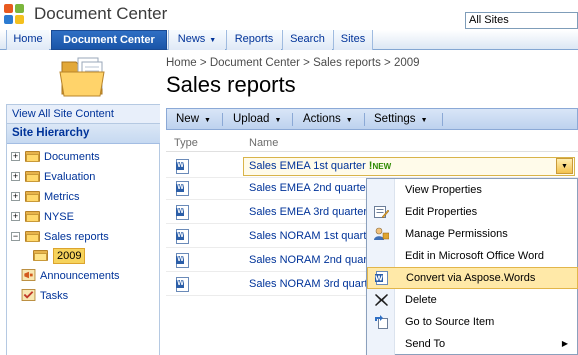 The height and width of the screenshot is (355, 578). I want to click on tab-news: News ▼, so click(196, 40).